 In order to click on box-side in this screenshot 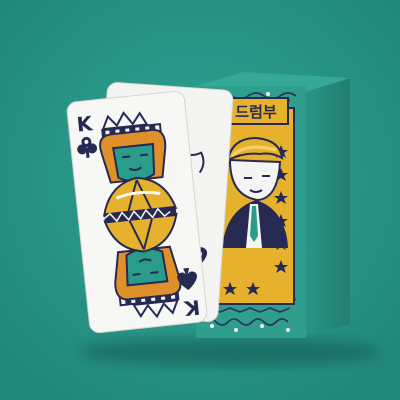, I will do `click(328, 207)`.